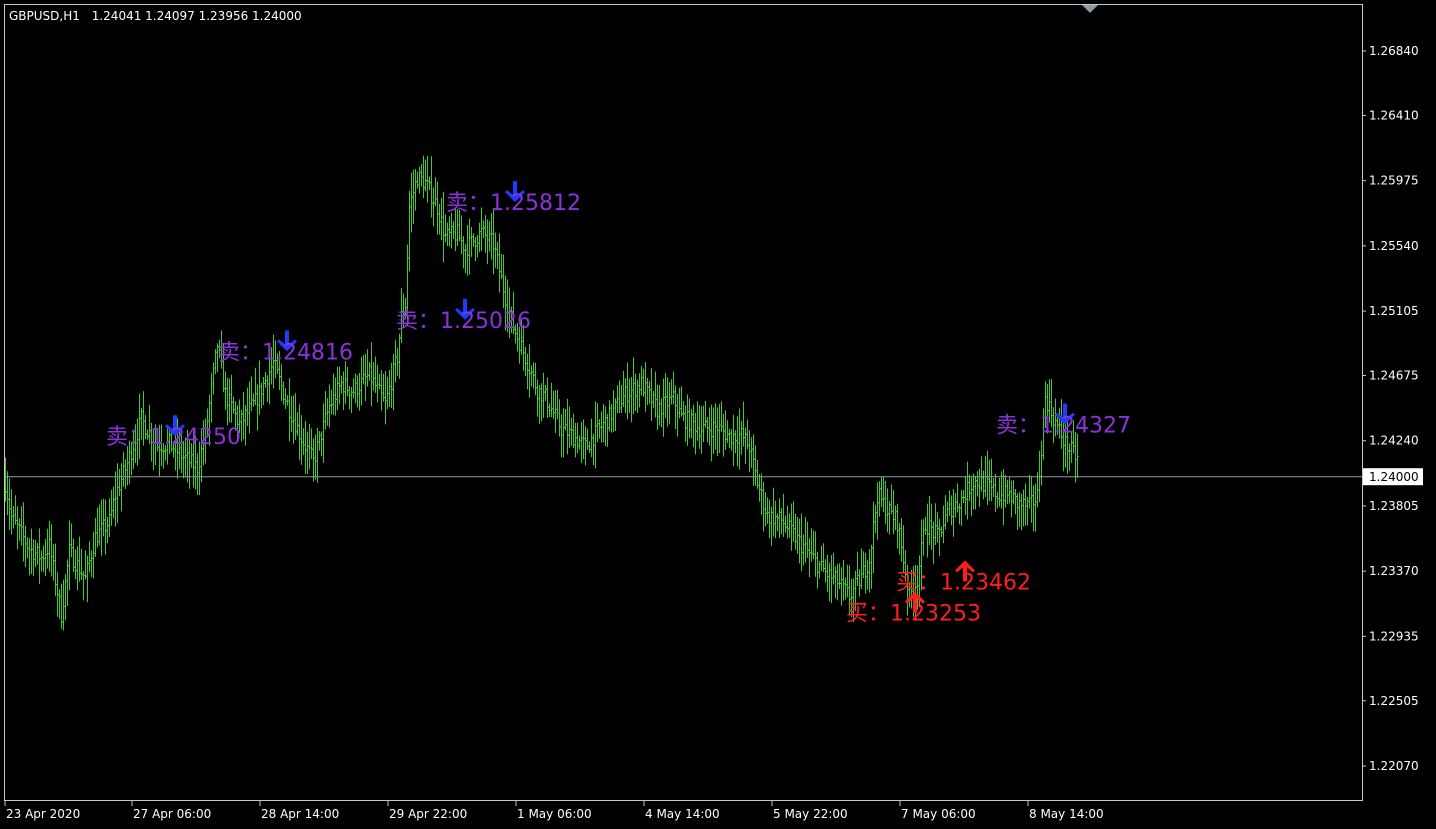  Describe the element at coordinates (1394, 246) in the screenshot. I see `y-tick-label: 1.25540` at that location.